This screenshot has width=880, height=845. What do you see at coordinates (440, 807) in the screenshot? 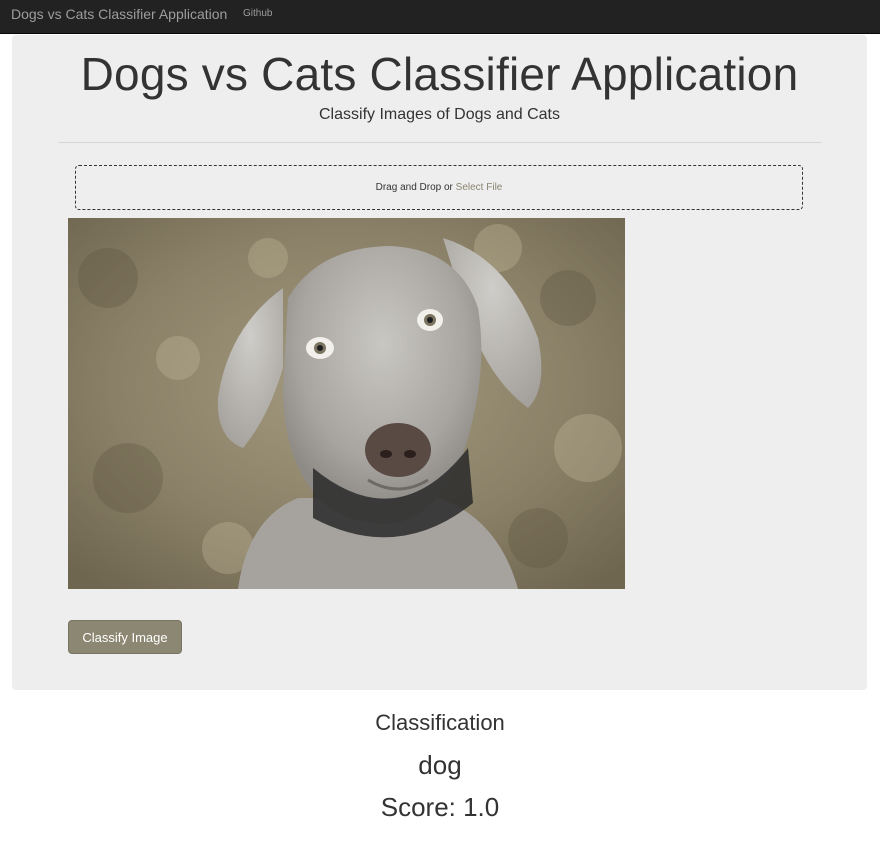
I see `classification-score: Score: 1.0` at bounding box center [440, 807].